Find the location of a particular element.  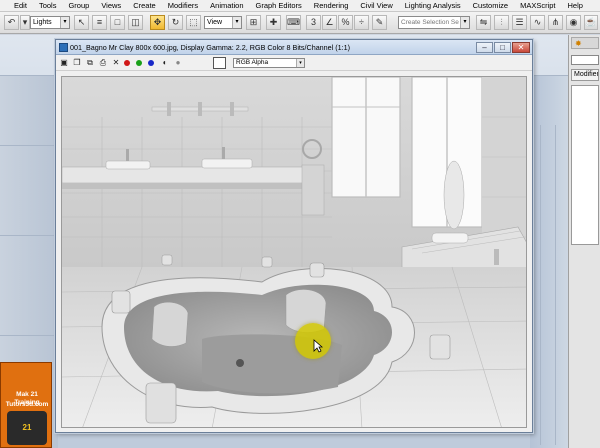

viewport-scene-right is located at coordinates (549, 261).